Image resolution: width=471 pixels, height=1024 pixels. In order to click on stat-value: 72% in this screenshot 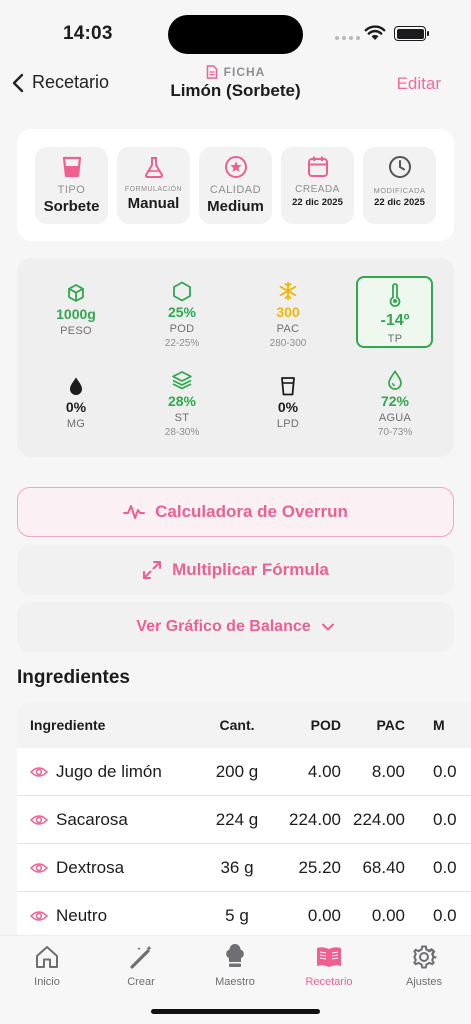, I will do `click(395, 401)`.